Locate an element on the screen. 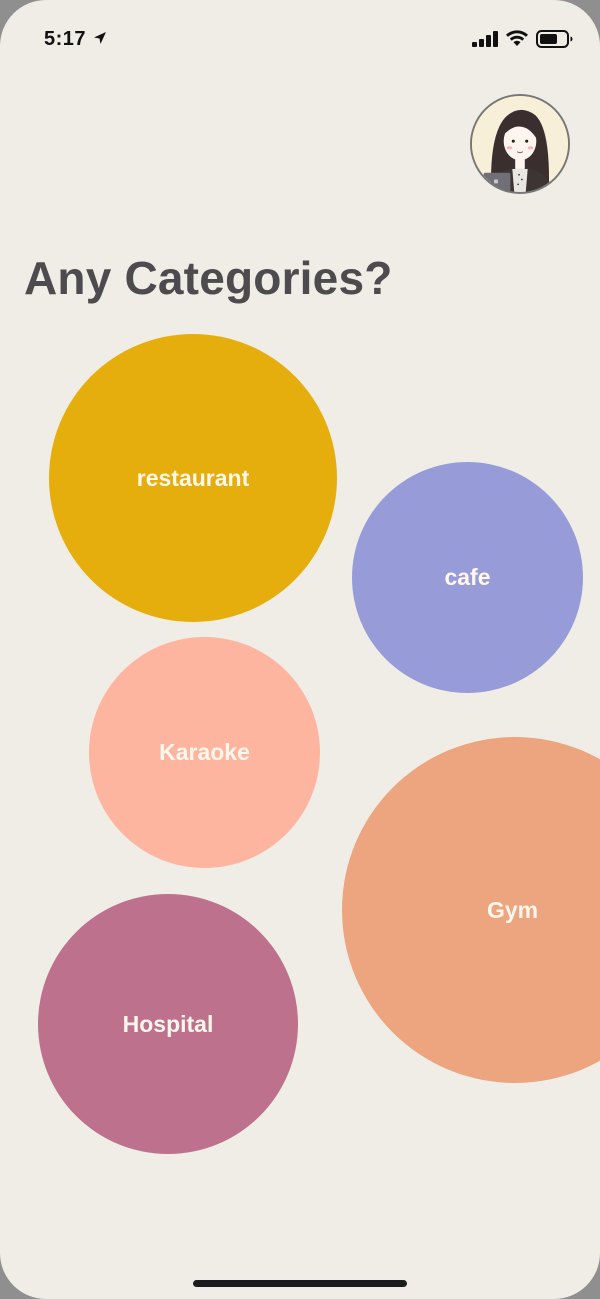  wifi-icon is located at coordinates (517, 38).